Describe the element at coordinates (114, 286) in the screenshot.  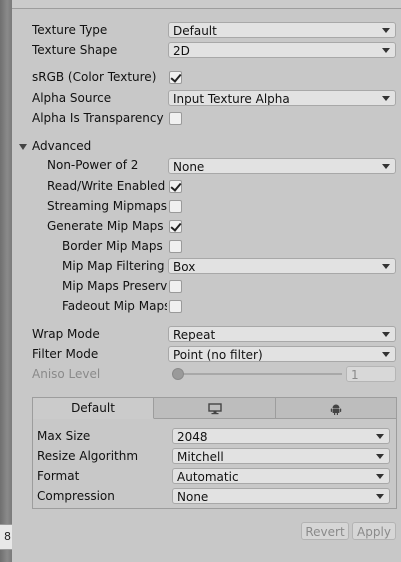
I see `mip-maps-preserve-label: Mip Maps Preserve` at that location.